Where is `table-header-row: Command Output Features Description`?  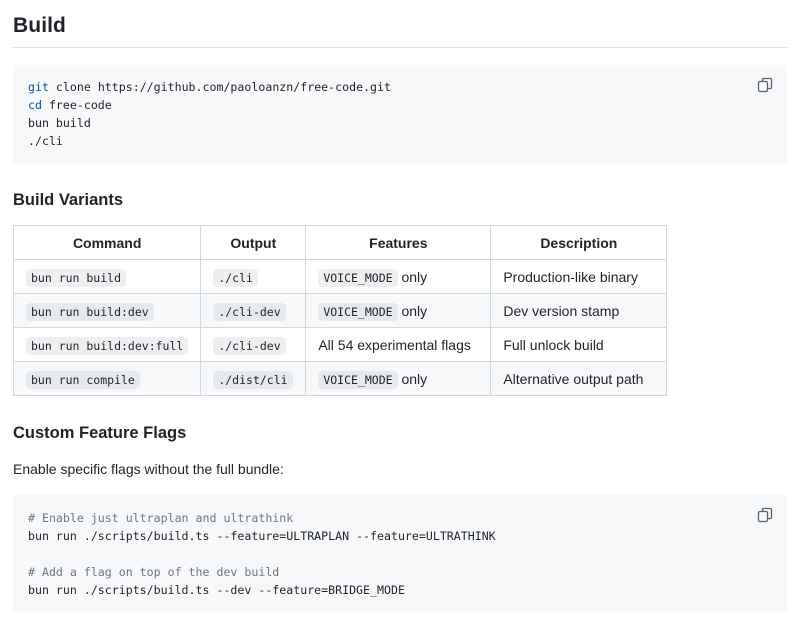 table-header-row: Command Output Features Description is located at coordinates (340, 242).